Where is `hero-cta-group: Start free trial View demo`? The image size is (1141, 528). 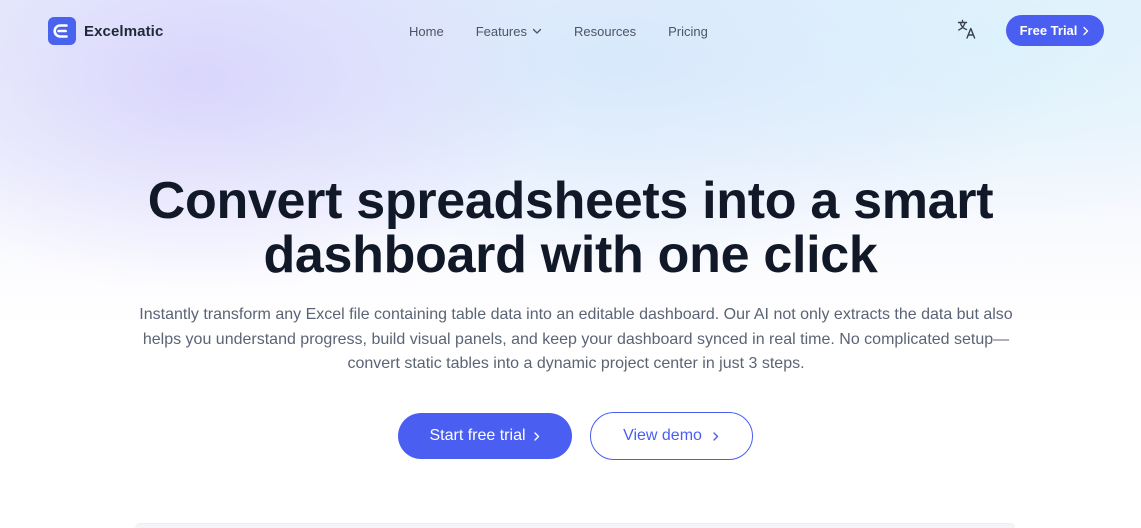
hero-cta-group: Start free trial View demo is located at coordinates (570, 436).